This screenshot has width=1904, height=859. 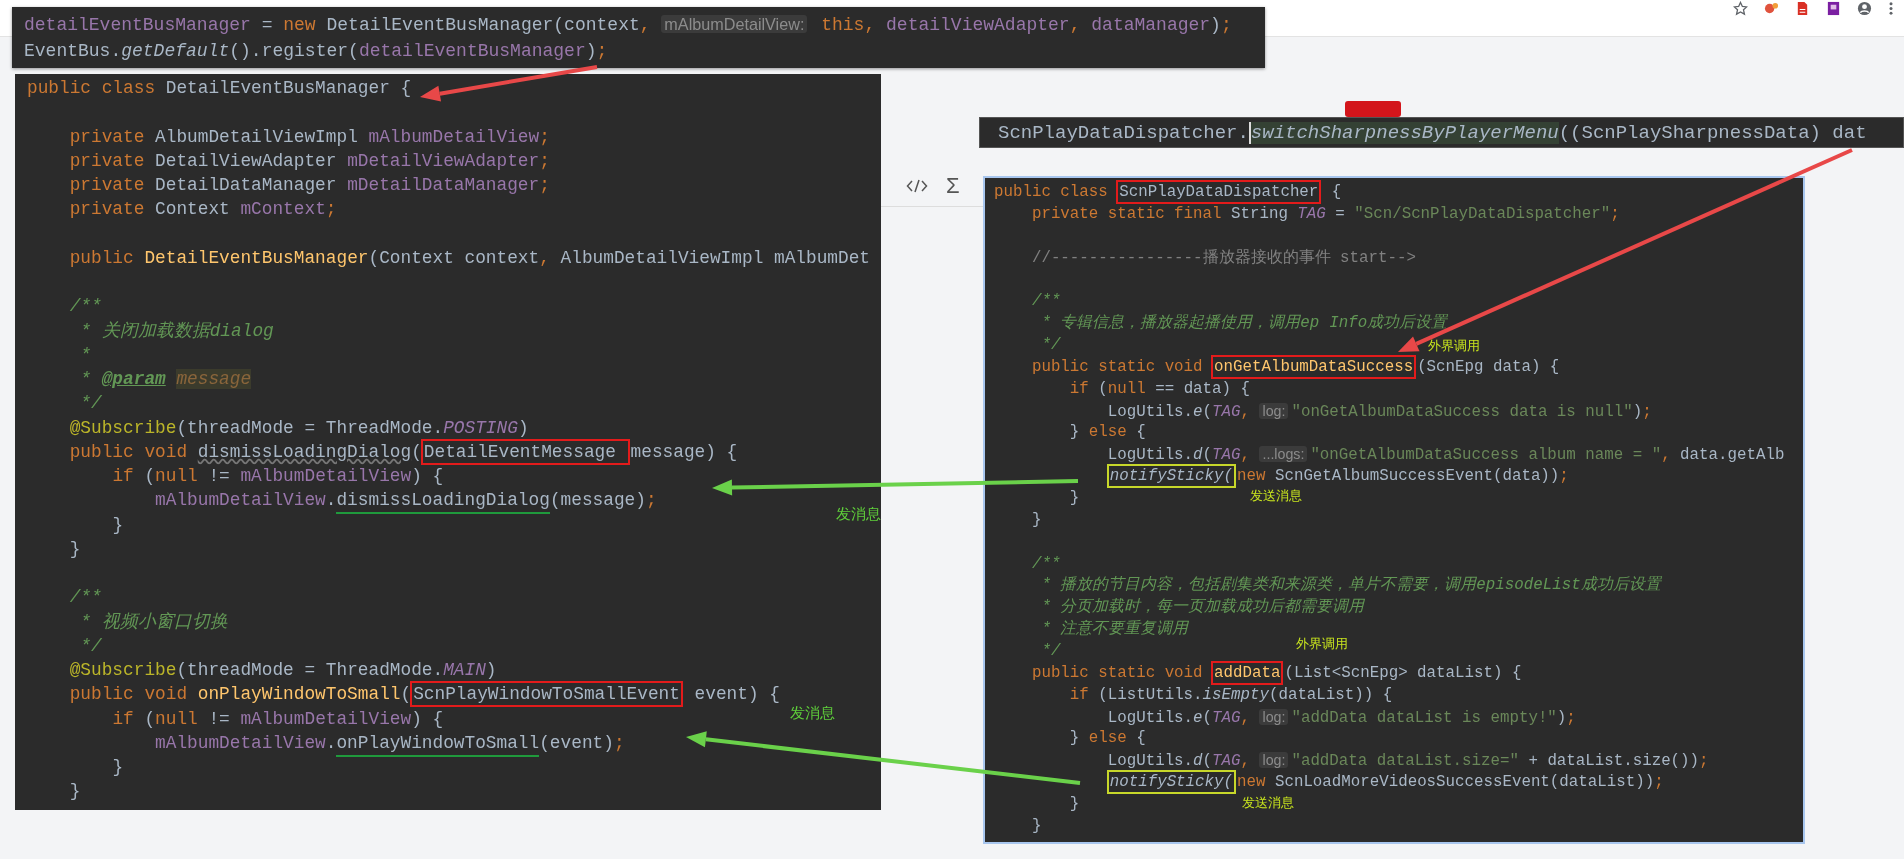 I want to click on code-line: private static final String TAG = "Scn/ScnPlayDataDispatcher";, so click(x=1325, y=214).